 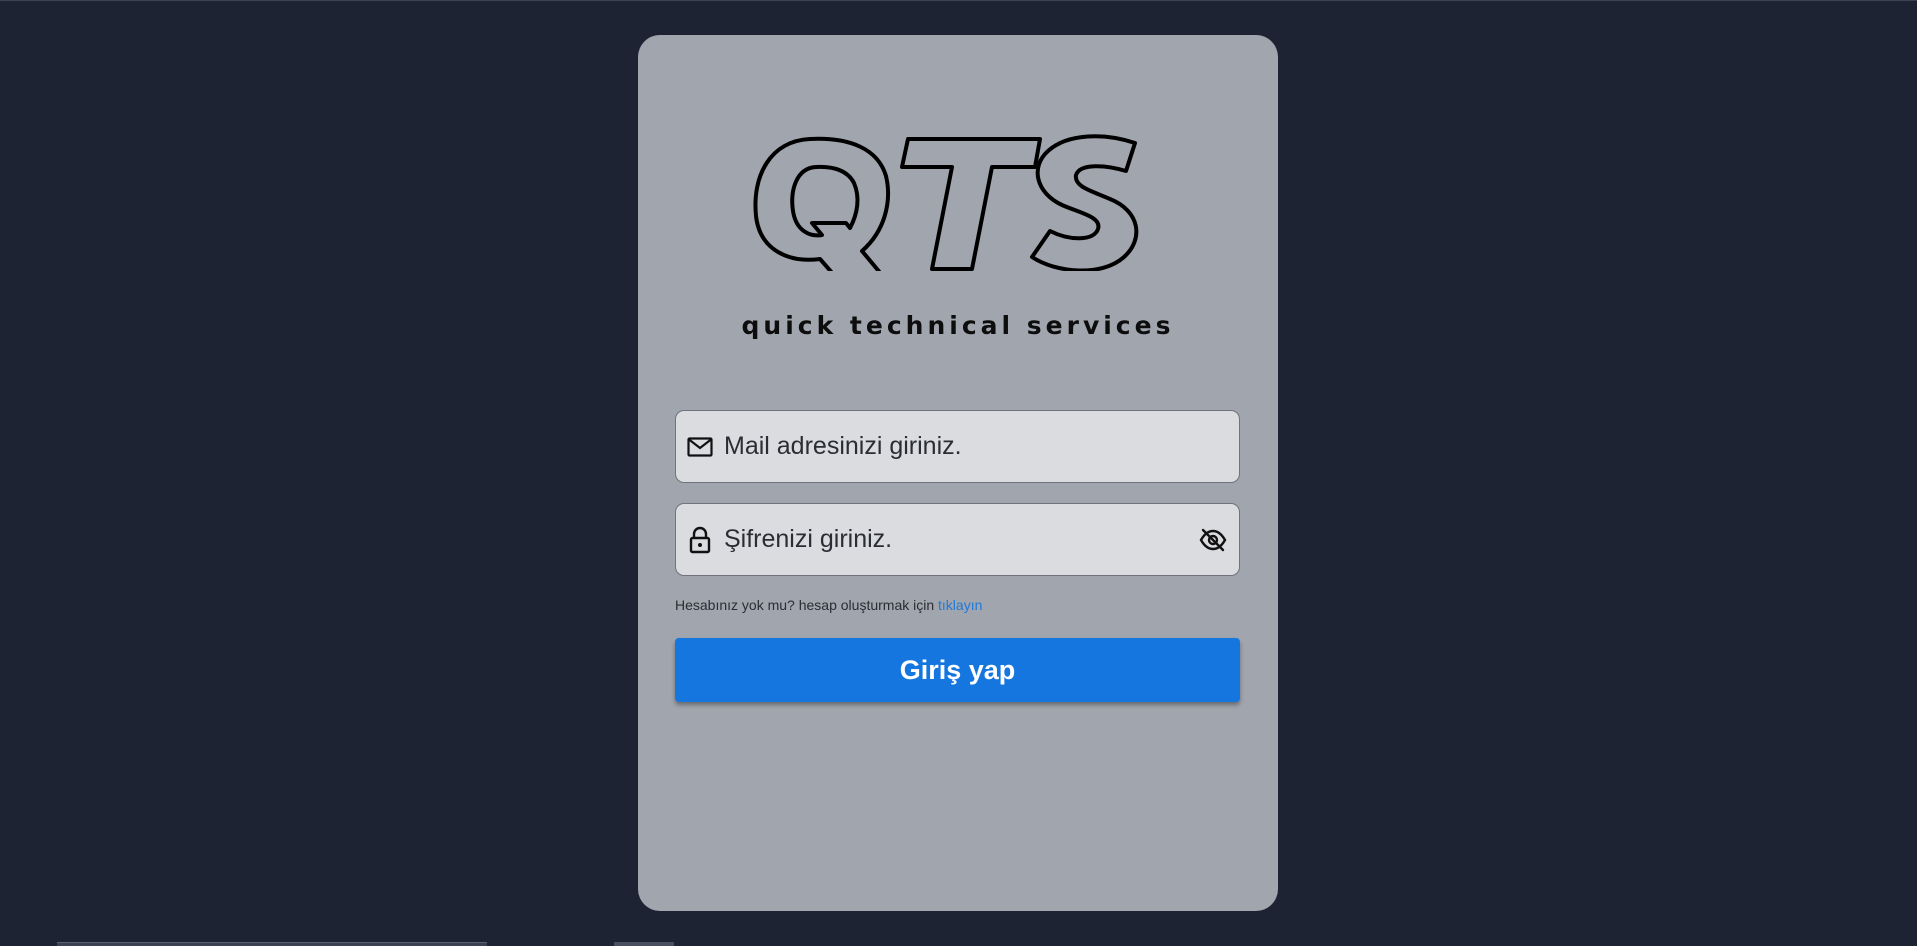 I want to click on eye-off-icon, so click(x=1213, y=540).